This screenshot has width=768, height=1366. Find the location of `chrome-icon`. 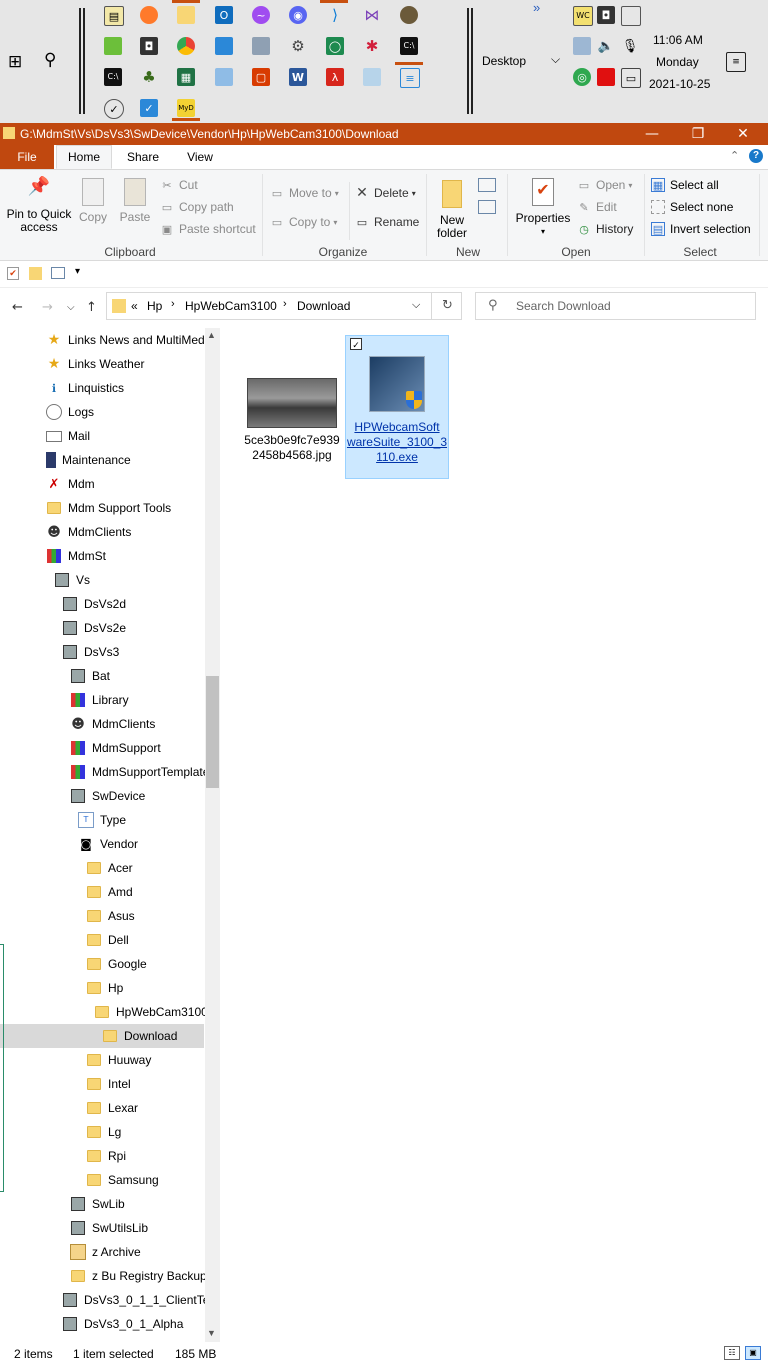

chrome-icon is located at coordinates (186, 46).